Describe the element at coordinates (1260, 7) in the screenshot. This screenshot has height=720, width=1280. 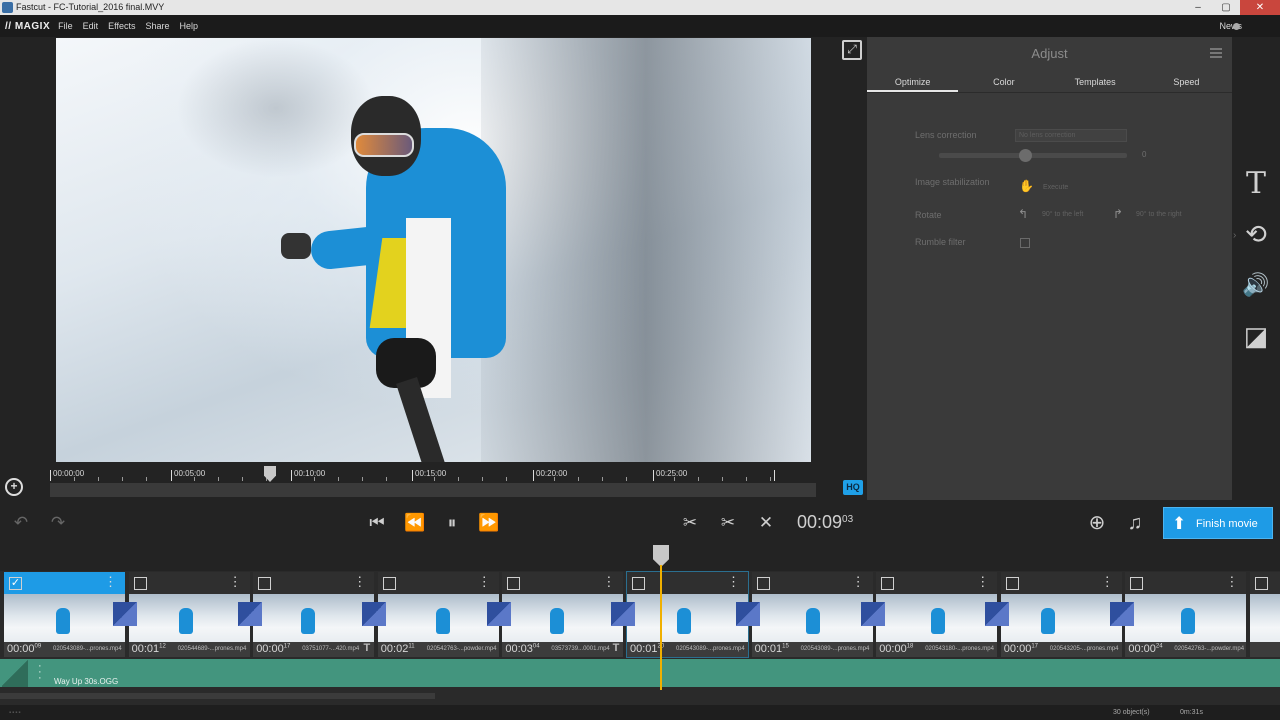
I see `close-icon: ✕` at that location.